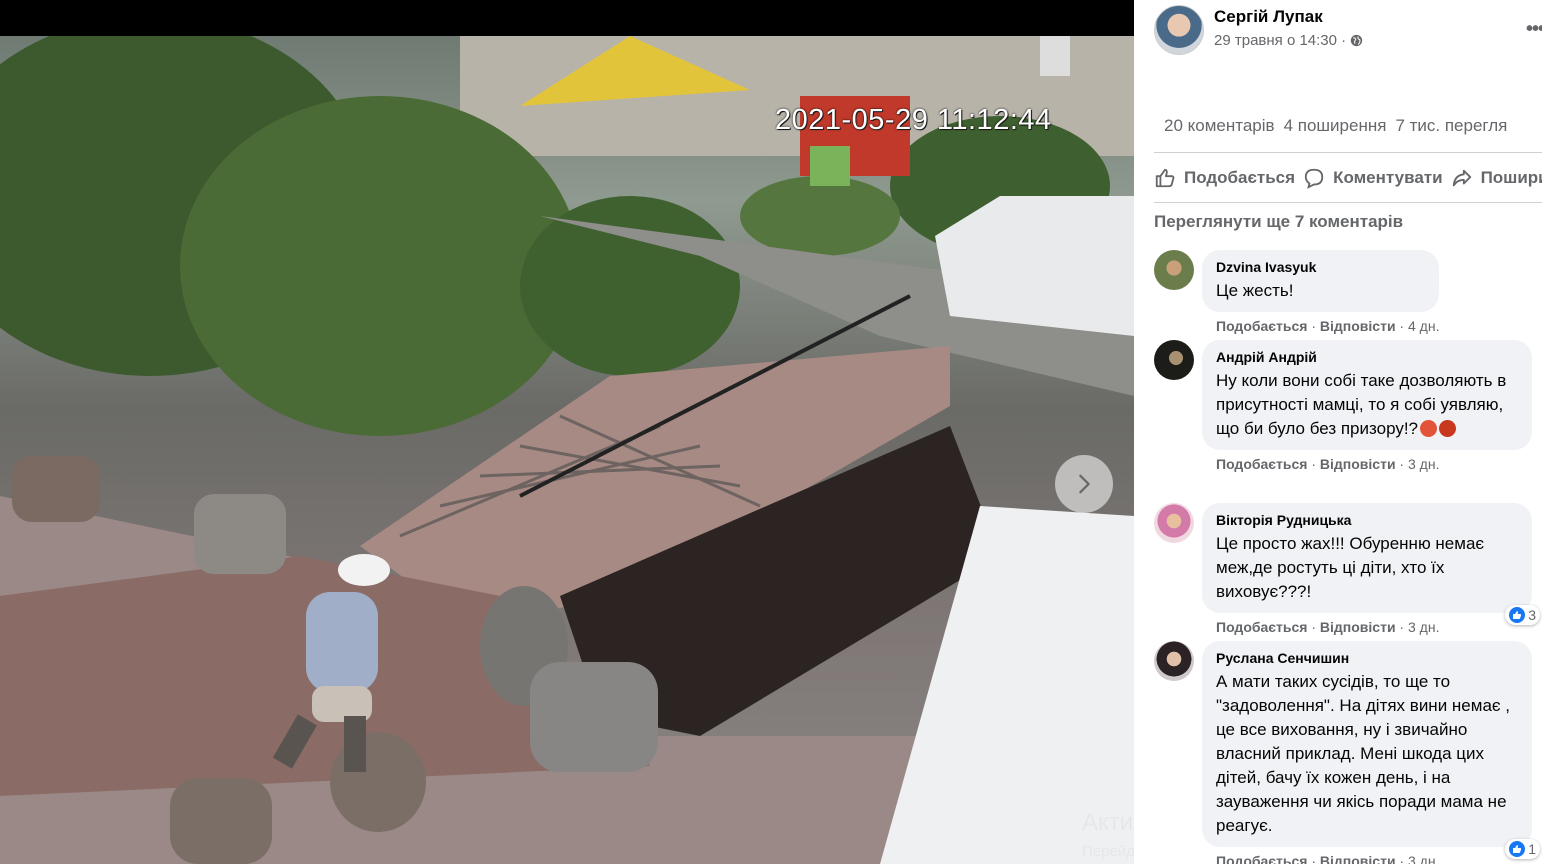 The width and height of the screenshot is (1542, 864). What do you see at coordinates (1278, 222) in the screenshot?
I see `view-more-comments-link: Переглянути ще 7 коментарів` at bounding box center [1278, 222].